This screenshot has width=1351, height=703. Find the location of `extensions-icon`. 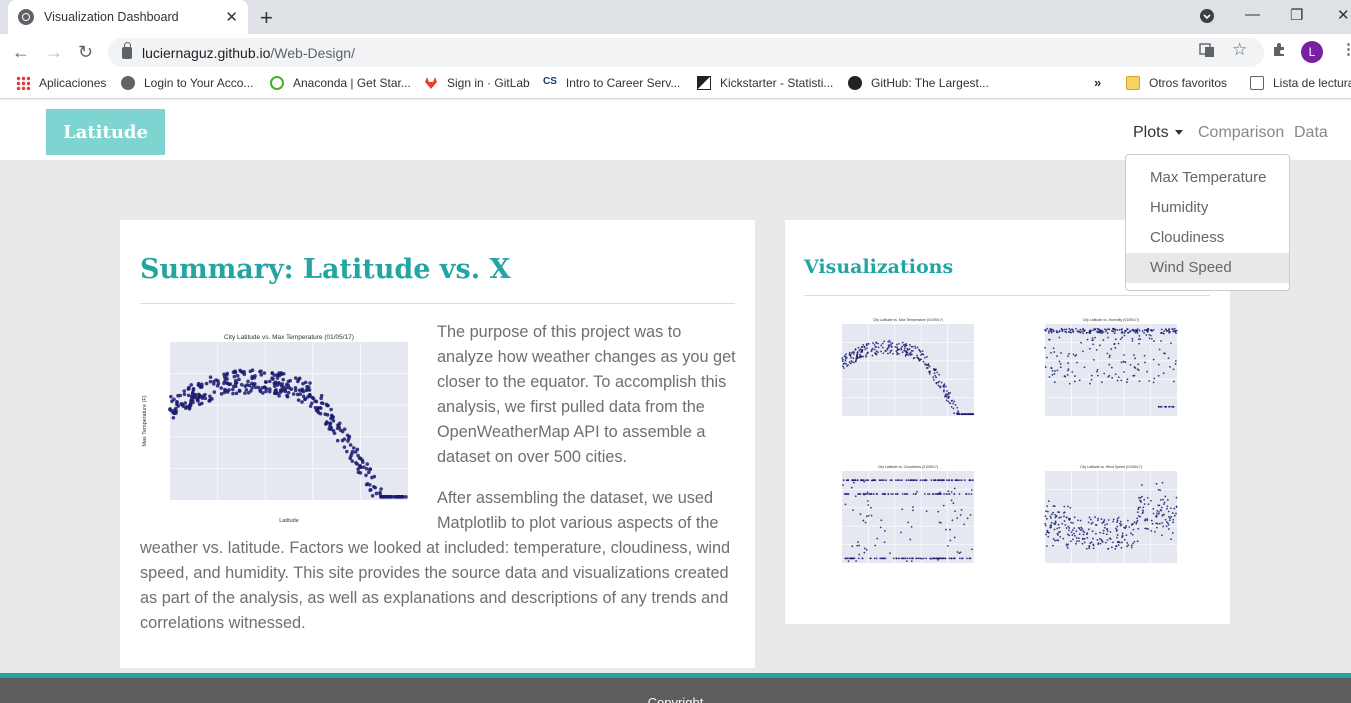

extensions-icon is located at coordinates (1279, 51).